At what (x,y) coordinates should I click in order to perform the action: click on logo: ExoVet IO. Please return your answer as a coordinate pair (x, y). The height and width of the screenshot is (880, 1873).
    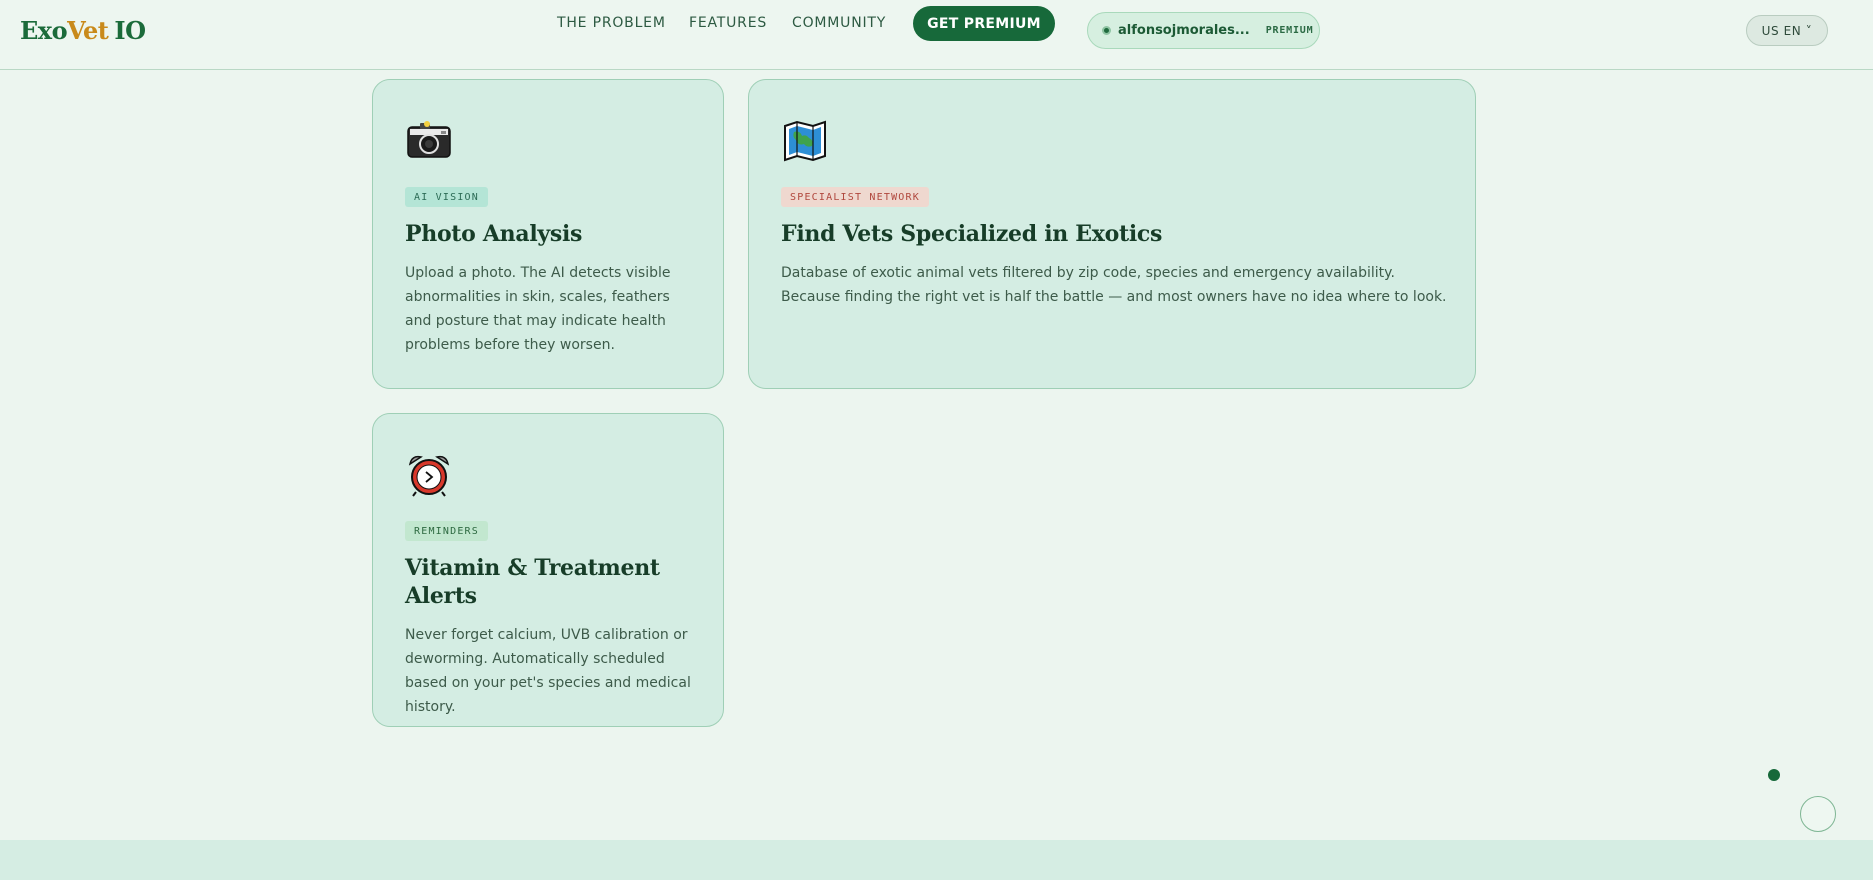
    Looking at the image, I should click on (83, 30).